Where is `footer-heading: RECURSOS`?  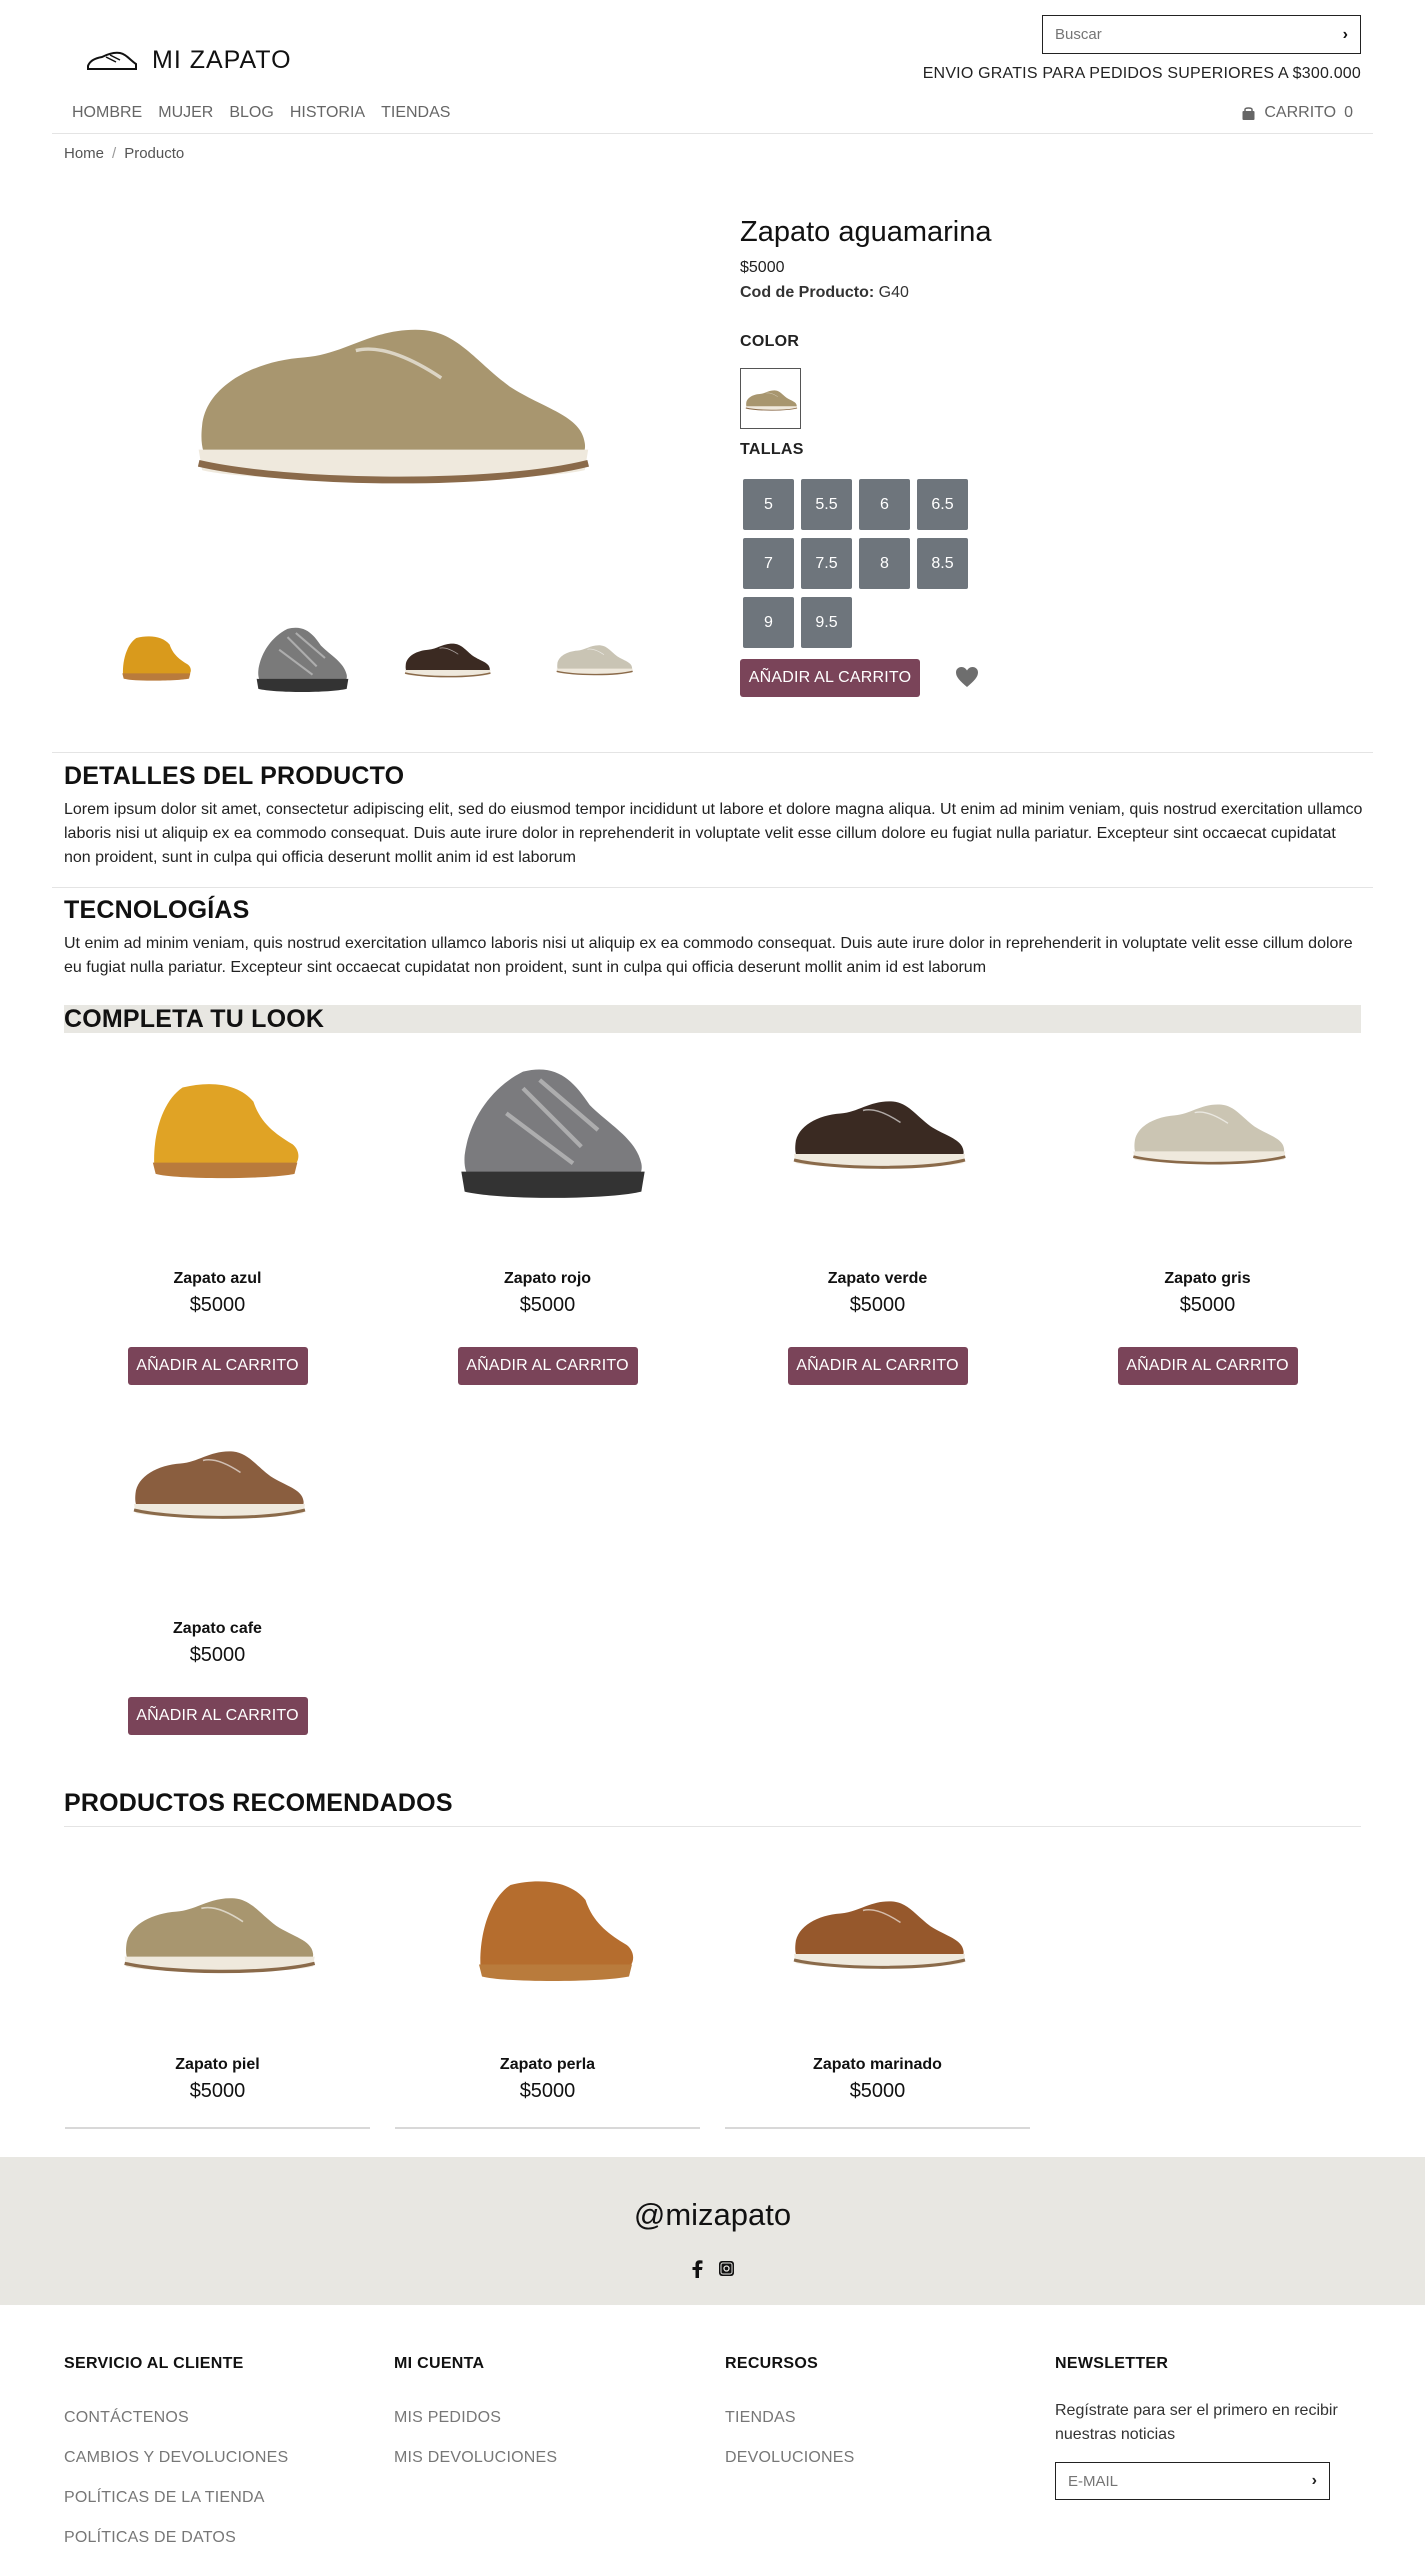 footer-heading: RECURSOS is located at coordinates (772, 2363).